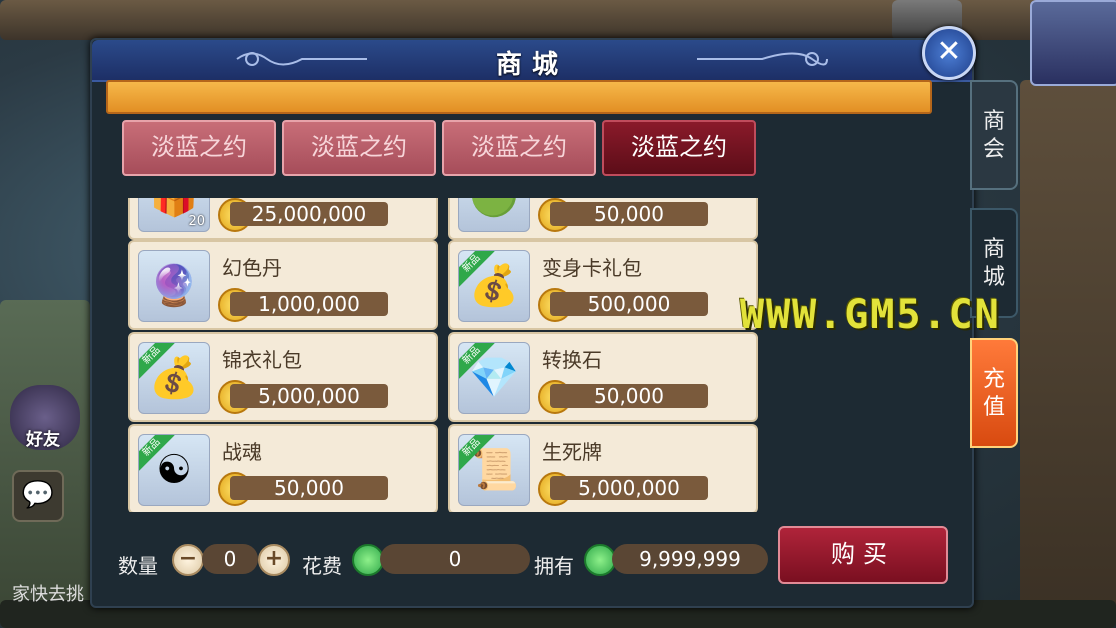 The height and width of the screenshot is (628, 1116). What do you see at coordinates (309, 214) in the screenshot?
I see `item-price: 25,000,000` at bounding box center [309, 214].